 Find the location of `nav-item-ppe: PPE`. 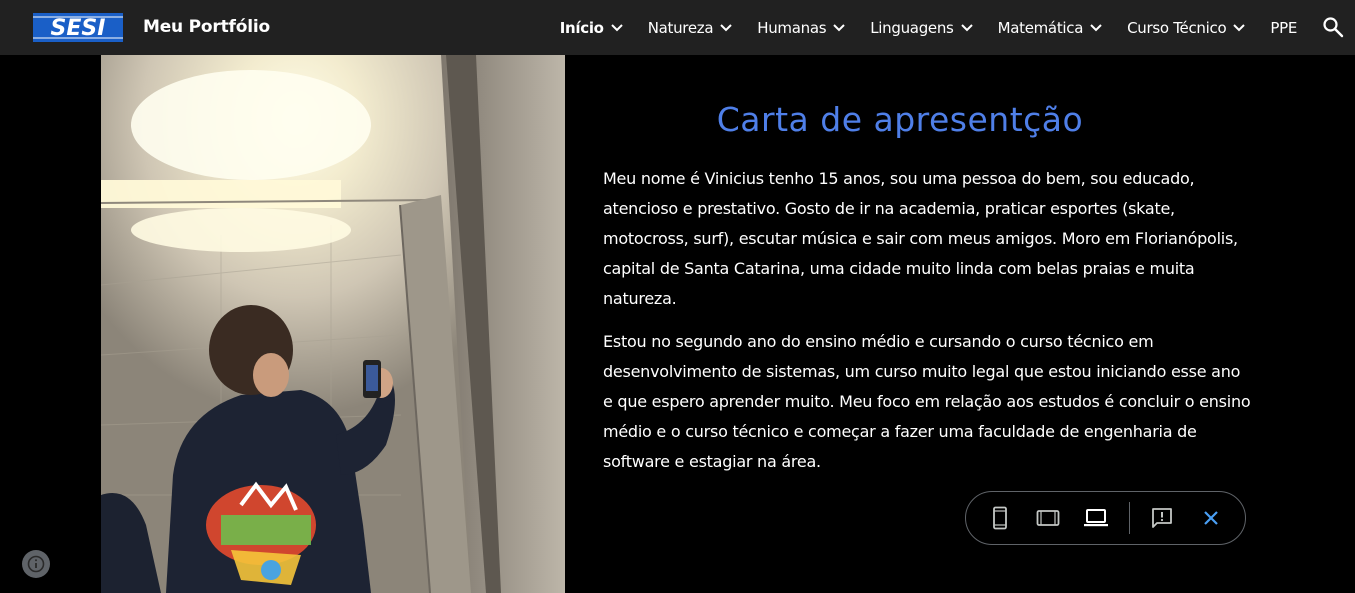

nav-item-ppe: PPE is located at coordinates (1283, 28).